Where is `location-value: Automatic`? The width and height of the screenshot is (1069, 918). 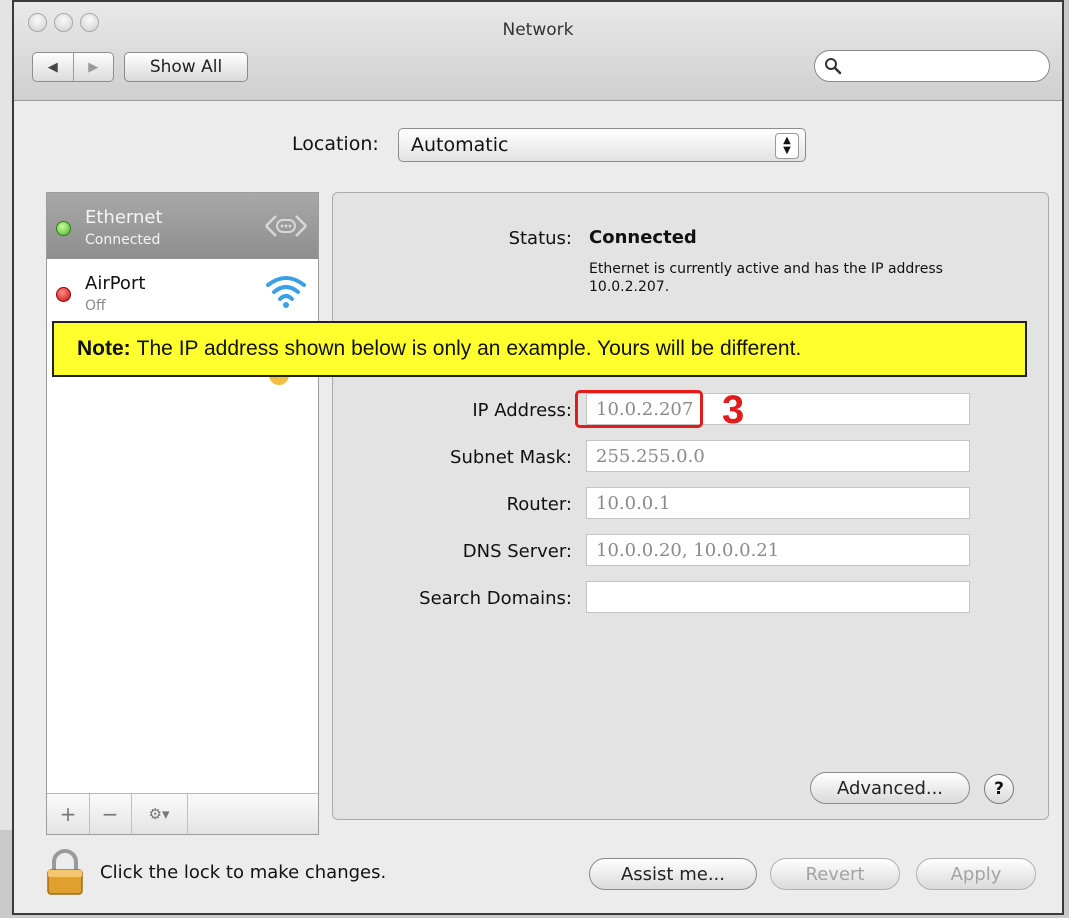
location-value: Automatic is located at coordinates (460, 145).